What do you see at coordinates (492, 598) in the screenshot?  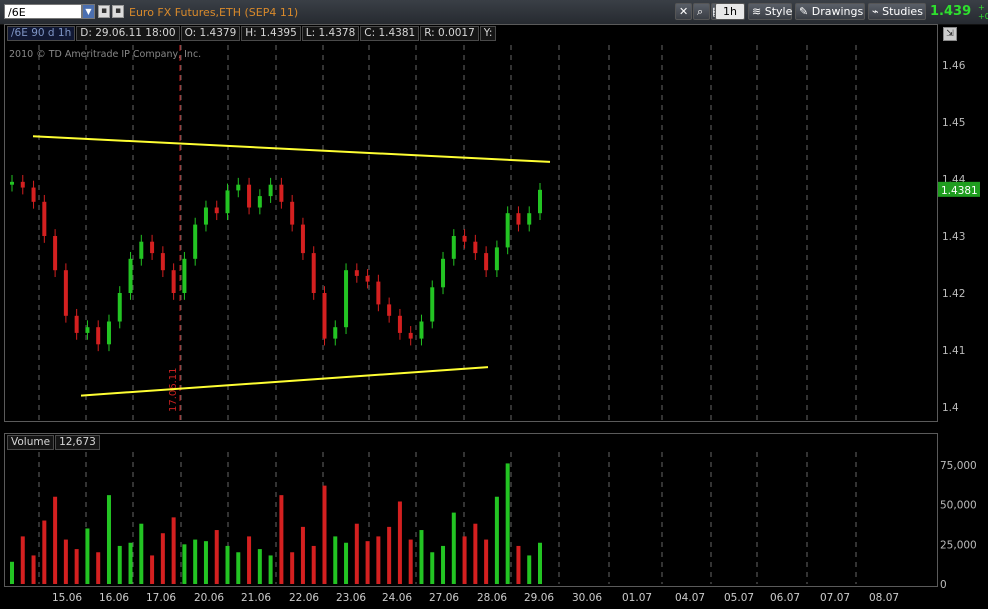 I see `x-tick-label: 28.06` at bounding box center [492, 598].